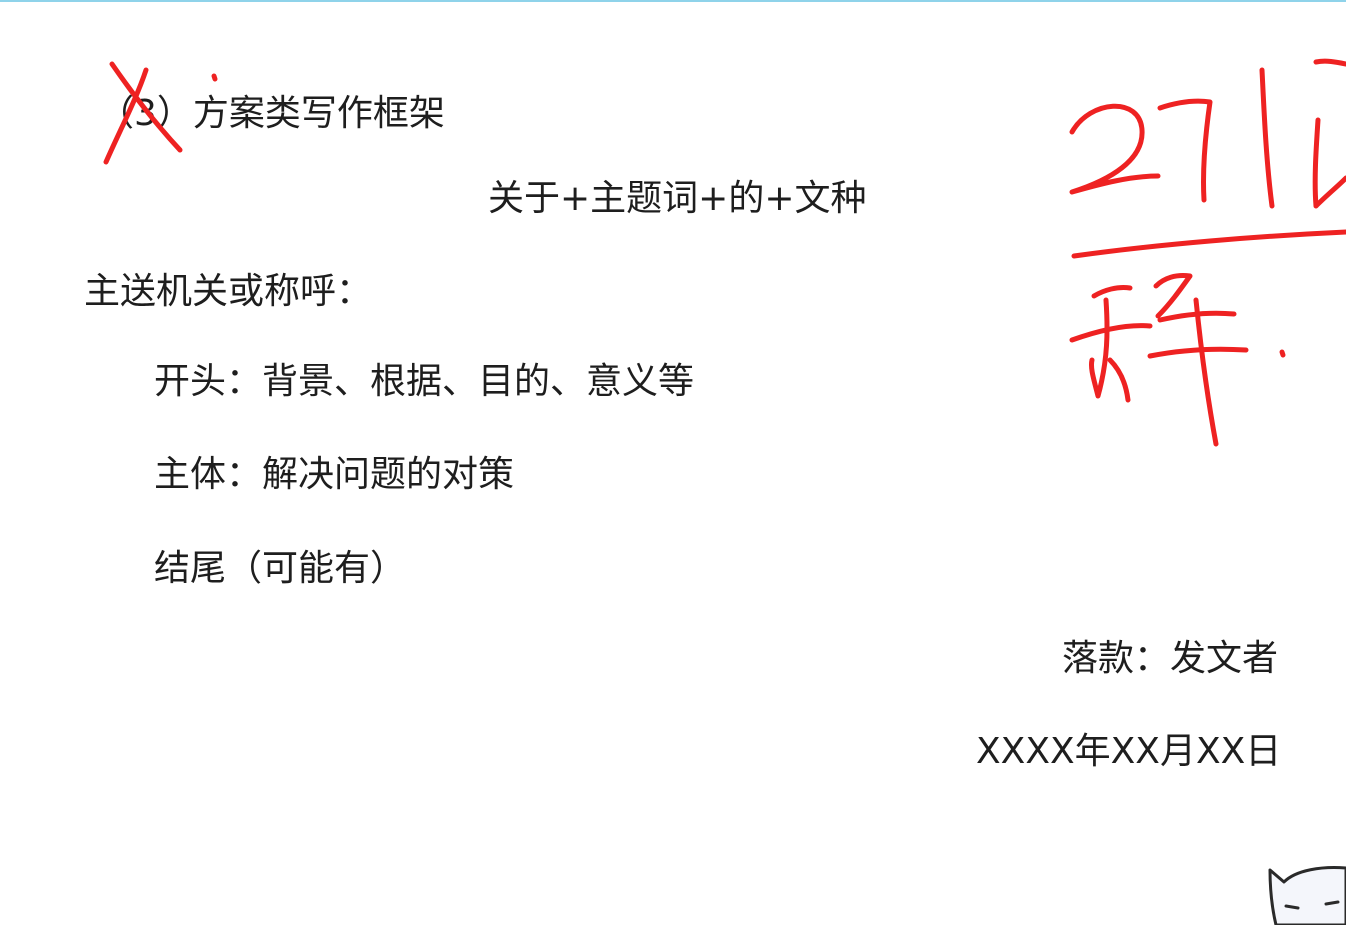 The height and width of the screenshot is (925, 1346). I want to click on date-line: XXXX年XX月XX日, so click(1129, 751).